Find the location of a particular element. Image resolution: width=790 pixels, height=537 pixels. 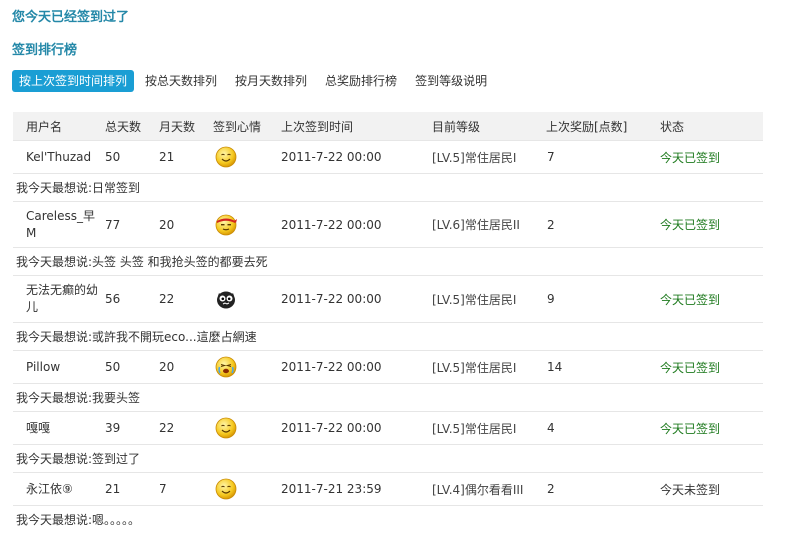

username-link: Careless_早M is located at coordinates (59, 225).